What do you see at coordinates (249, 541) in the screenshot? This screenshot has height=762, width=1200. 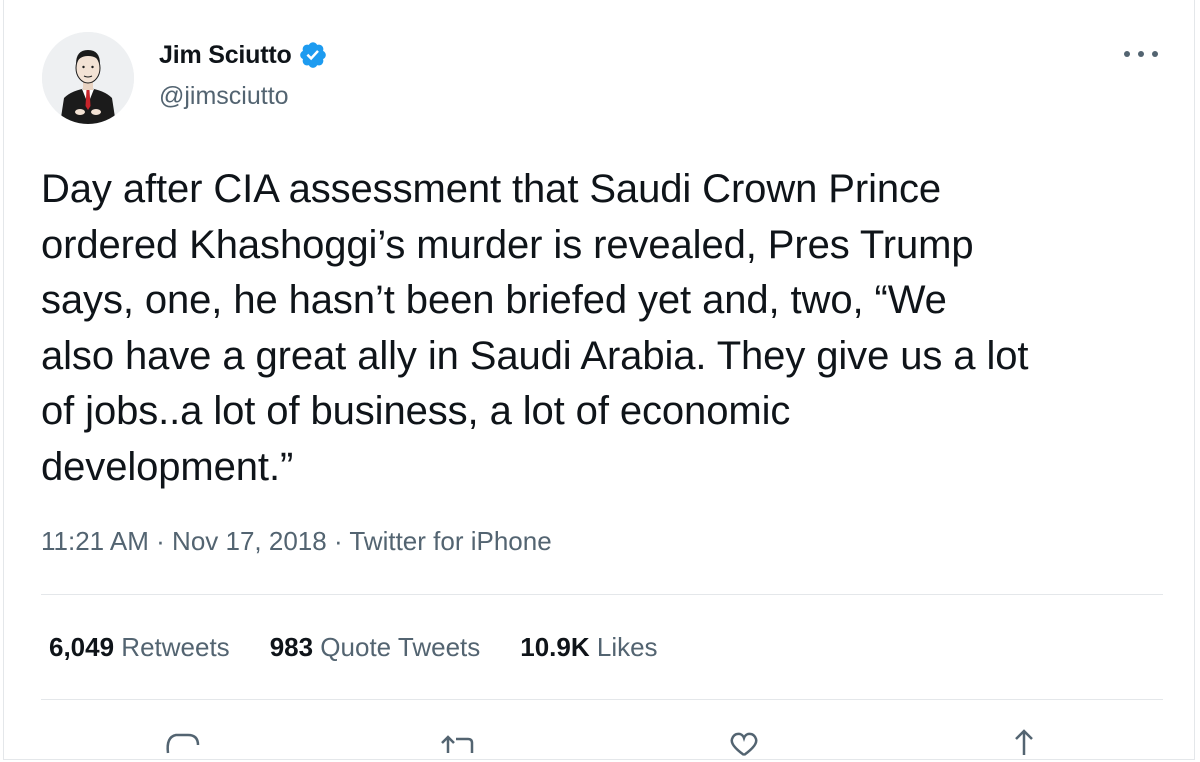 I see `tweet-date: Nov 17, 2018` at bounding box center [249, 541].